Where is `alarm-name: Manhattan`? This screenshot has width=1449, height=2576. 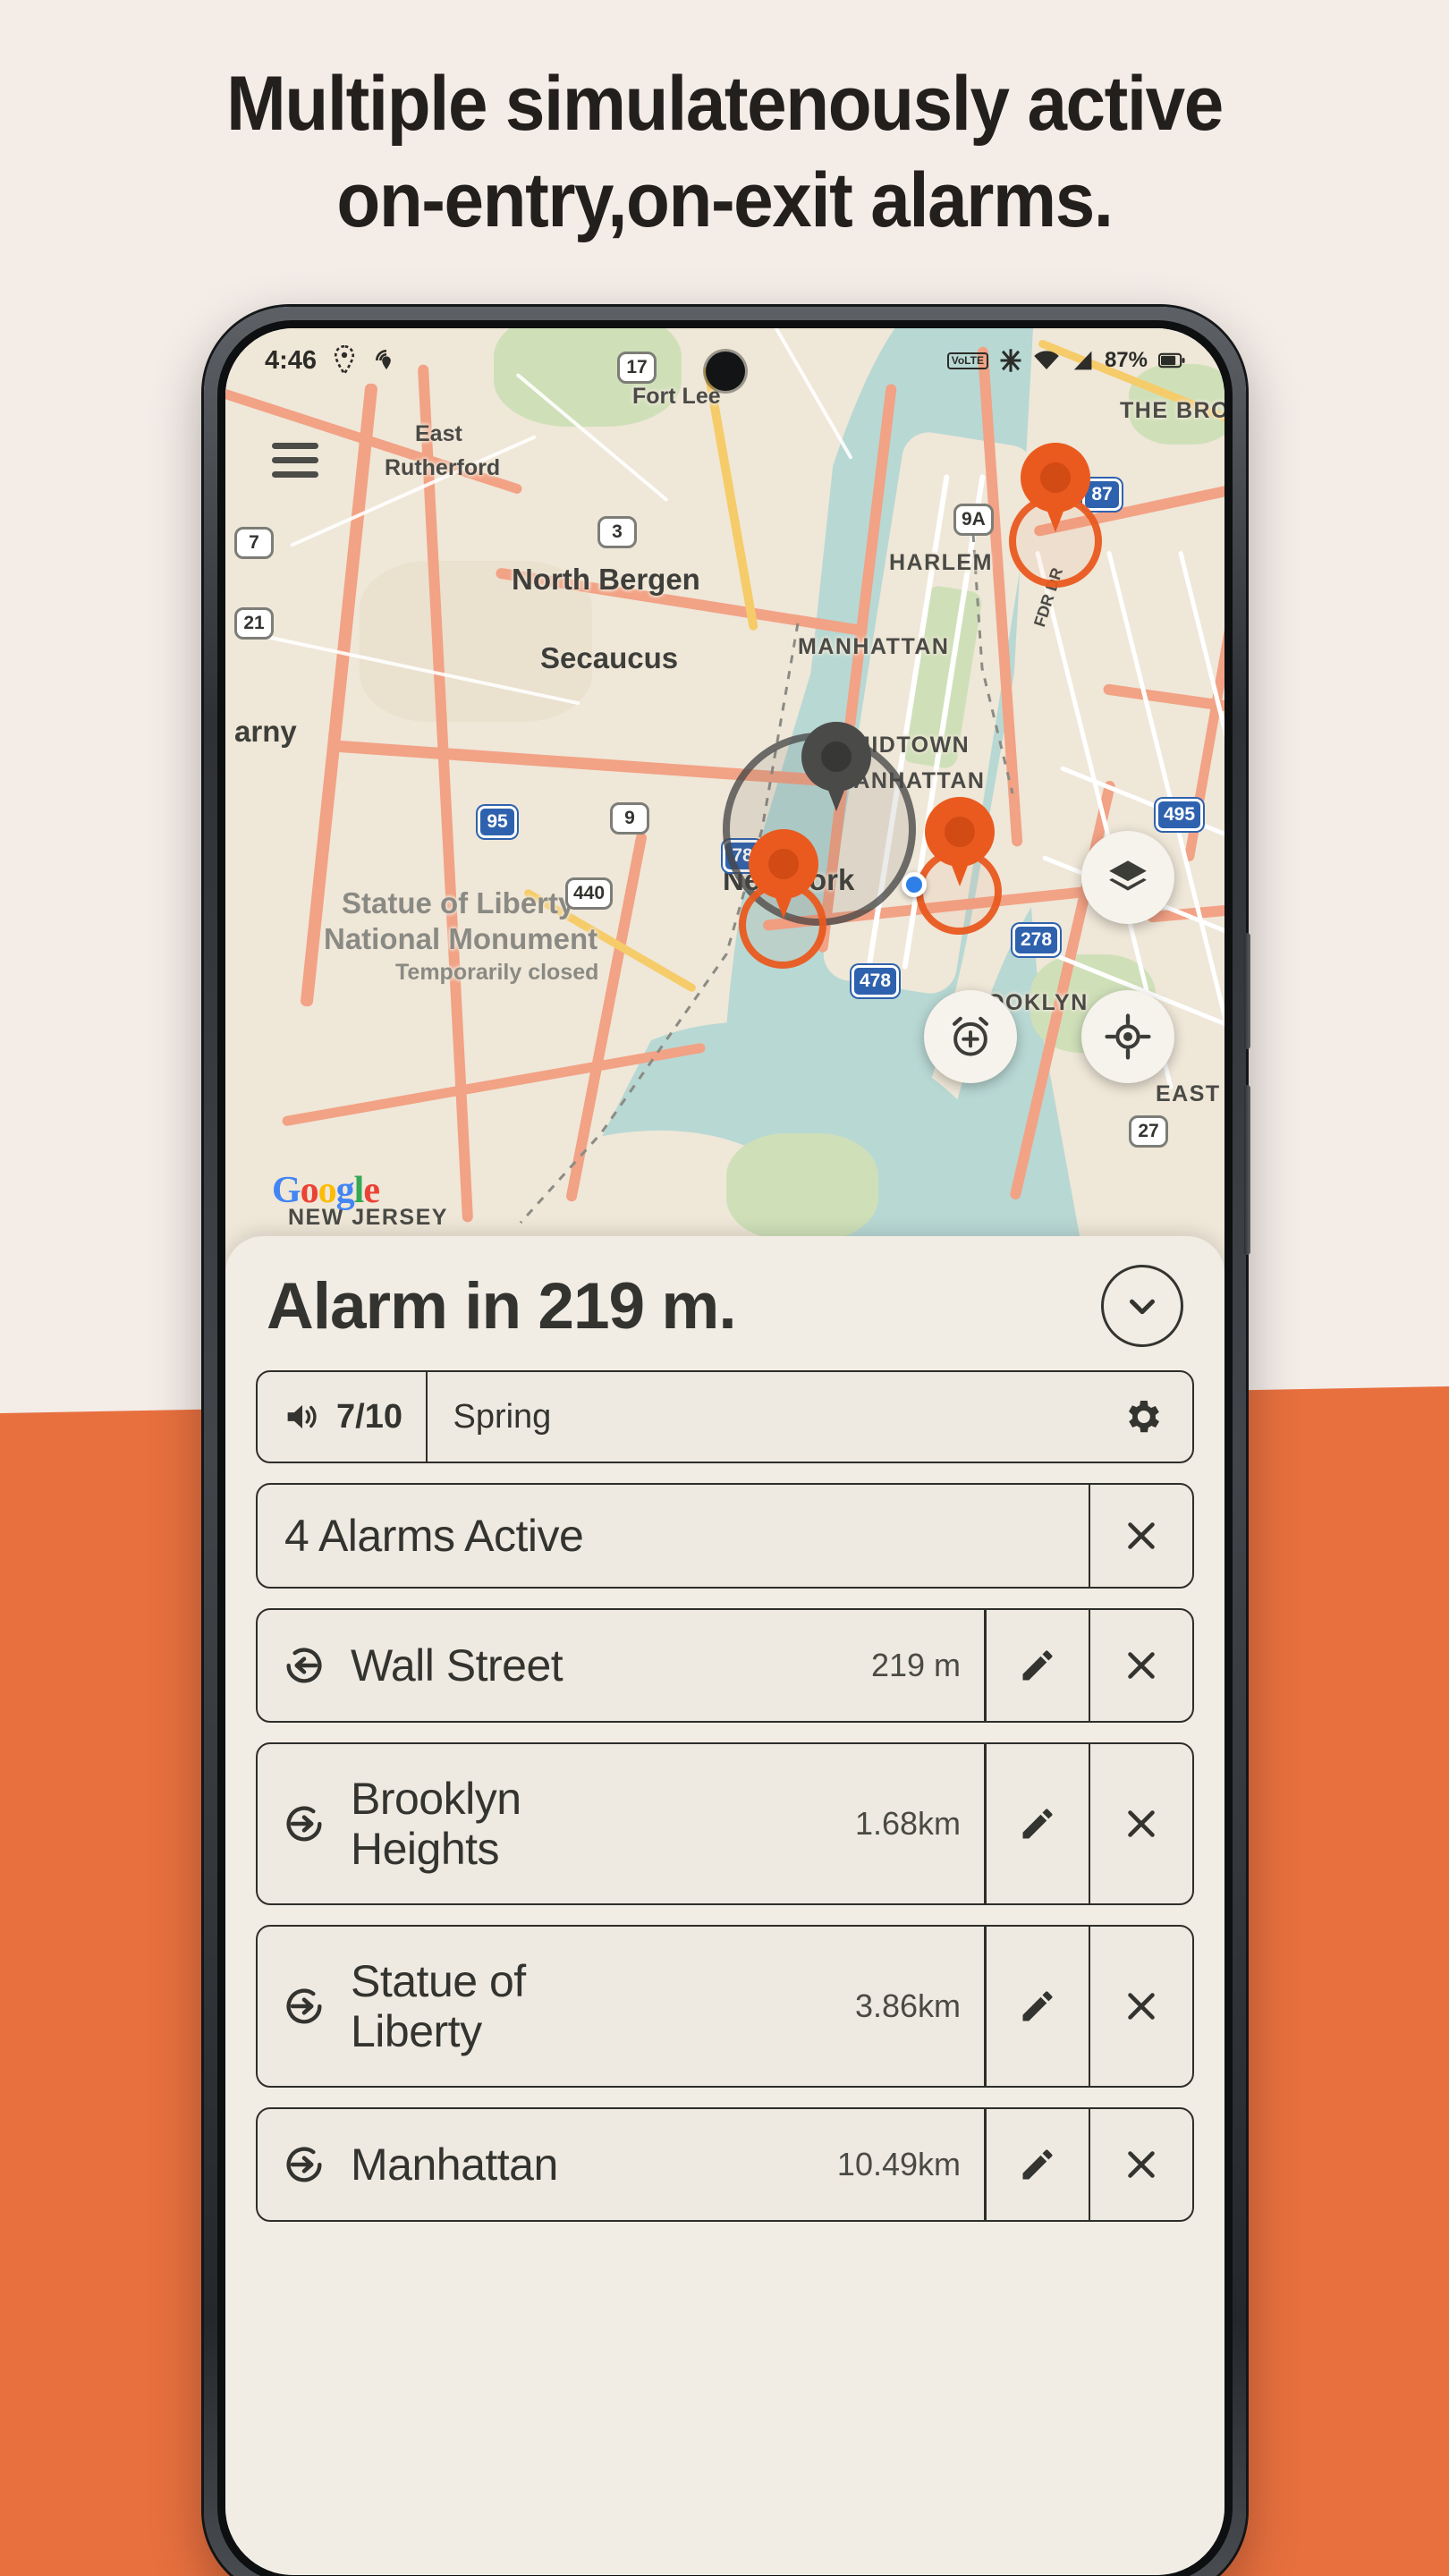 alarm-name: Manhattan is located at coordinates (454, 2165).